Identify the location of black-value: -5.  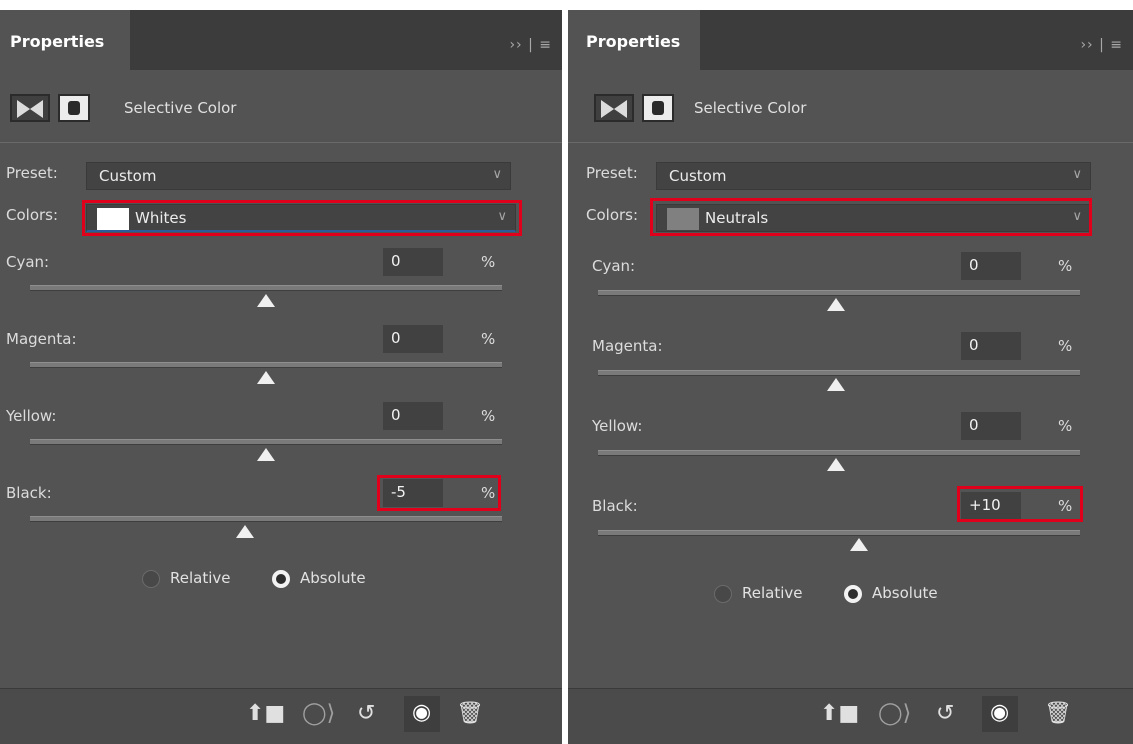
(398, 492).